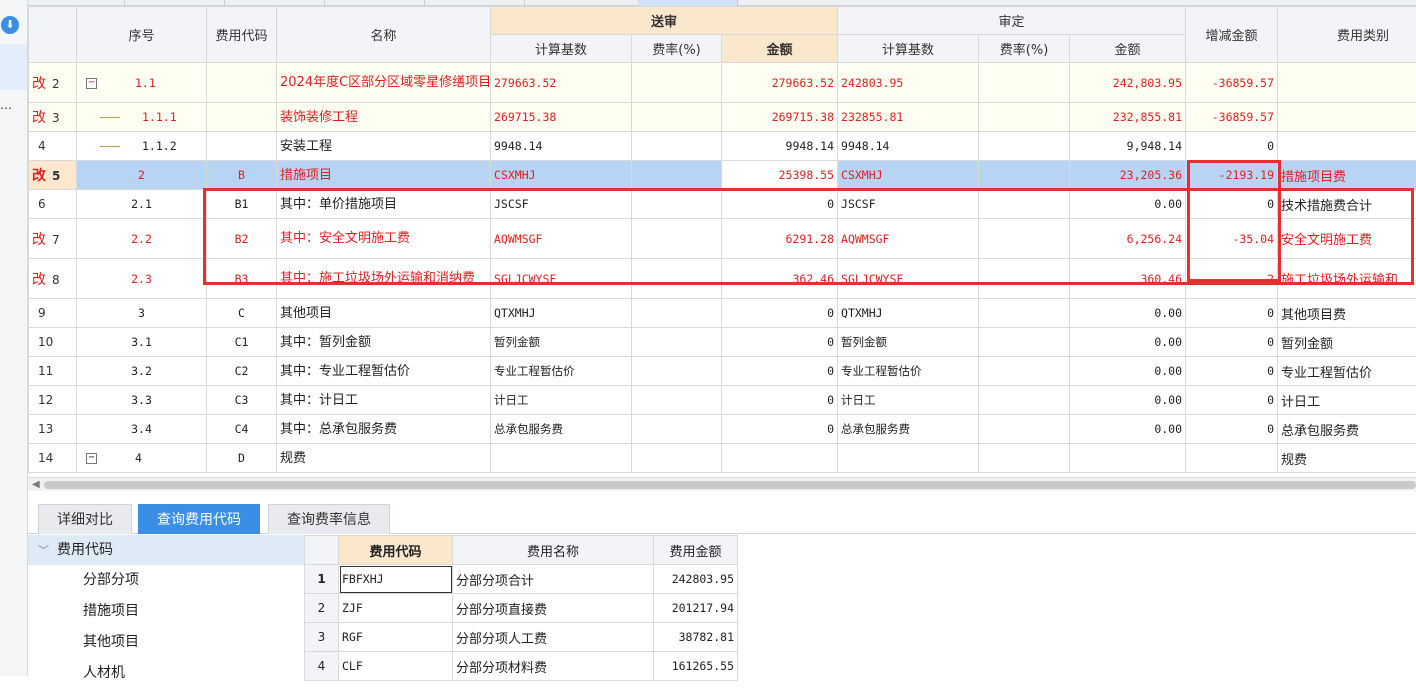  What do you see at coordinates (780, 458) in the screenshot?
I see `send-amount-cell` at bounding box center [780, 458].